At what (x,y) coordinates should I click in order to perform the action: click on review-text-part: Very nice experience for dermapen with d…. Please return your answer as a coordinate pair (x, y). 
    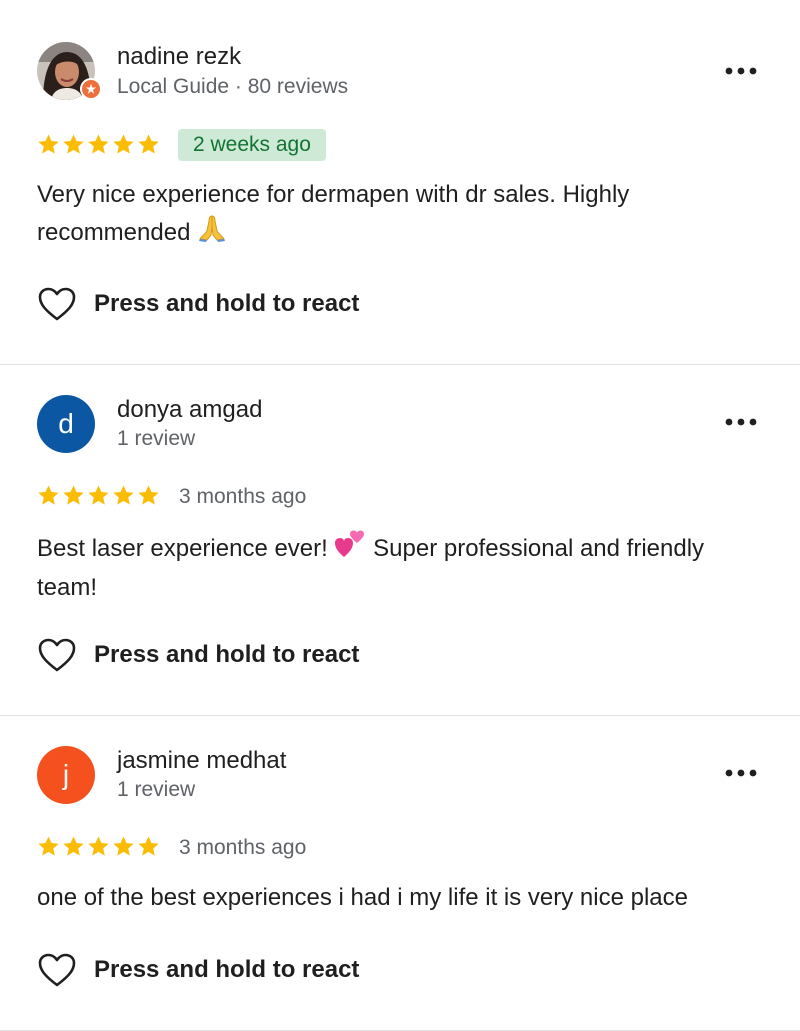
    Looking at the image, I should click on (333, 213).